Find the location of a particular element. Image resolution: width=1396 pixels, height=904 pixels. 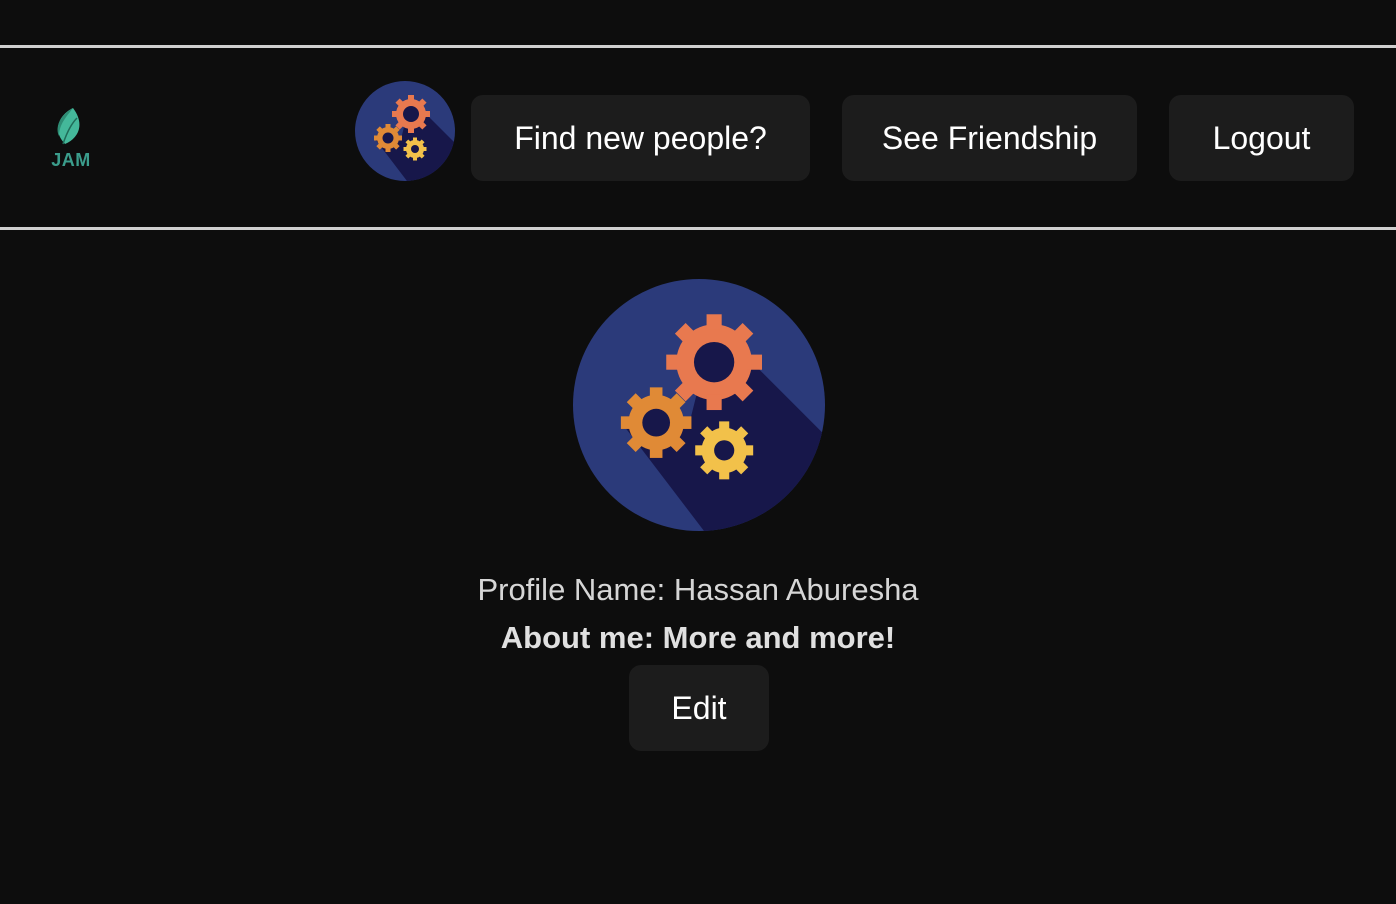

logout-button: Logout is located at coordinates (1261, 138).